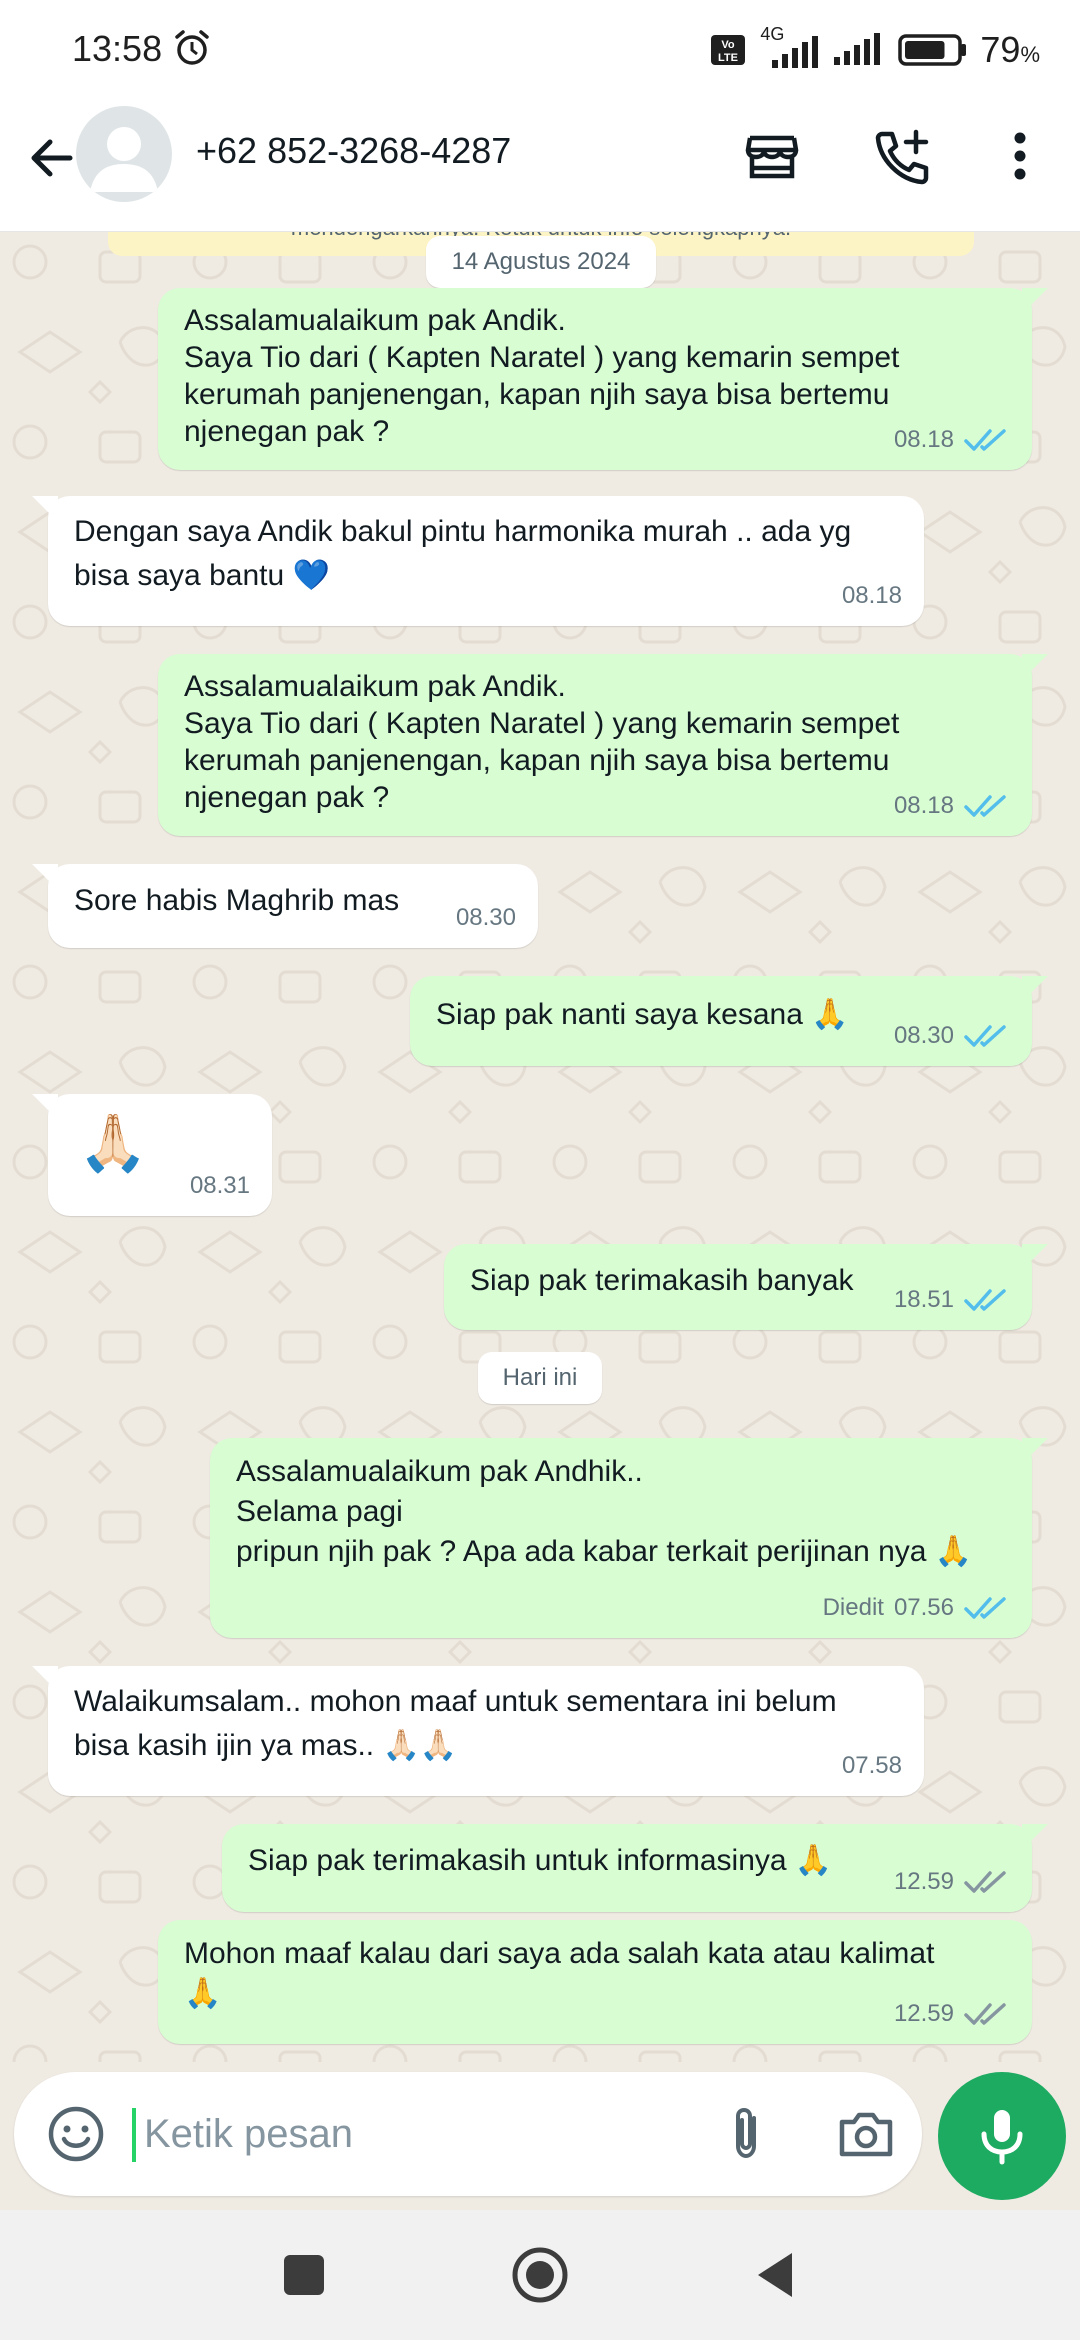 The width and height of the screenshot is (1080, 2340). What do you see at coordinates (540, 50) in the screenshot?
I see `status-bar: 13:58 Vo LTE 4G 79%` at bounding box center [540, 50].